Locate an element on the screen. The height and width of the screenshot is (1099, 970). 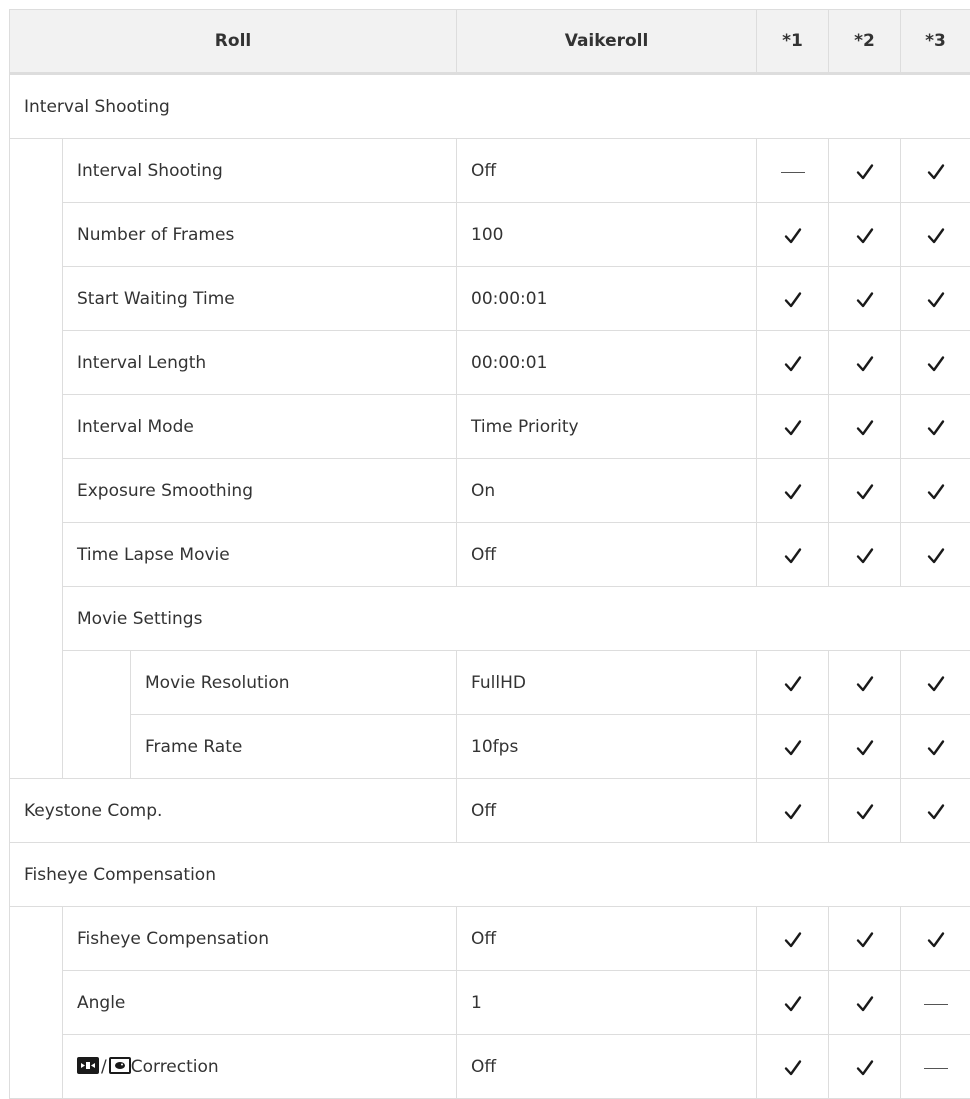
table-row: Movie Resolution FullHD is located at coordinates (490, 683).